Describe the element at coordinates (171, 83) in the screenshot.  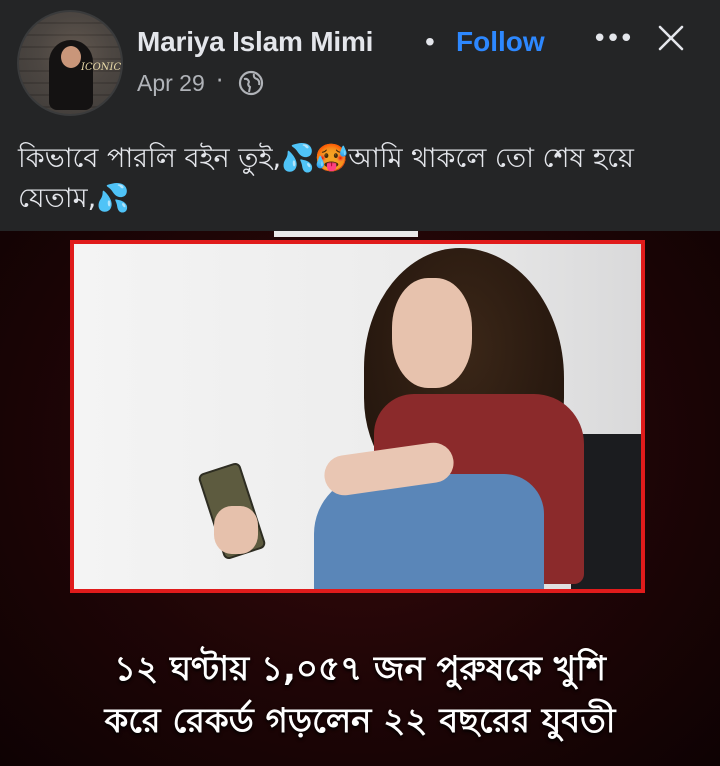
I see `post-date: Apr 29` at that location.